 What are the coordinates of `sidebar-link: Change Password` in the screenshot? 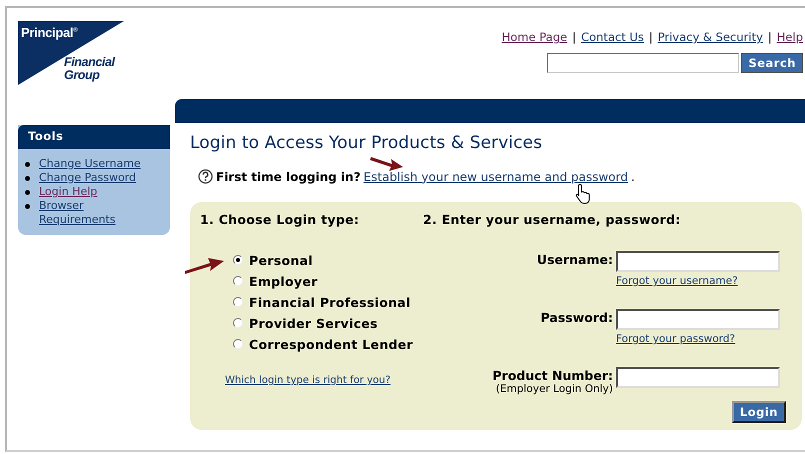 It's located at (87, 178).